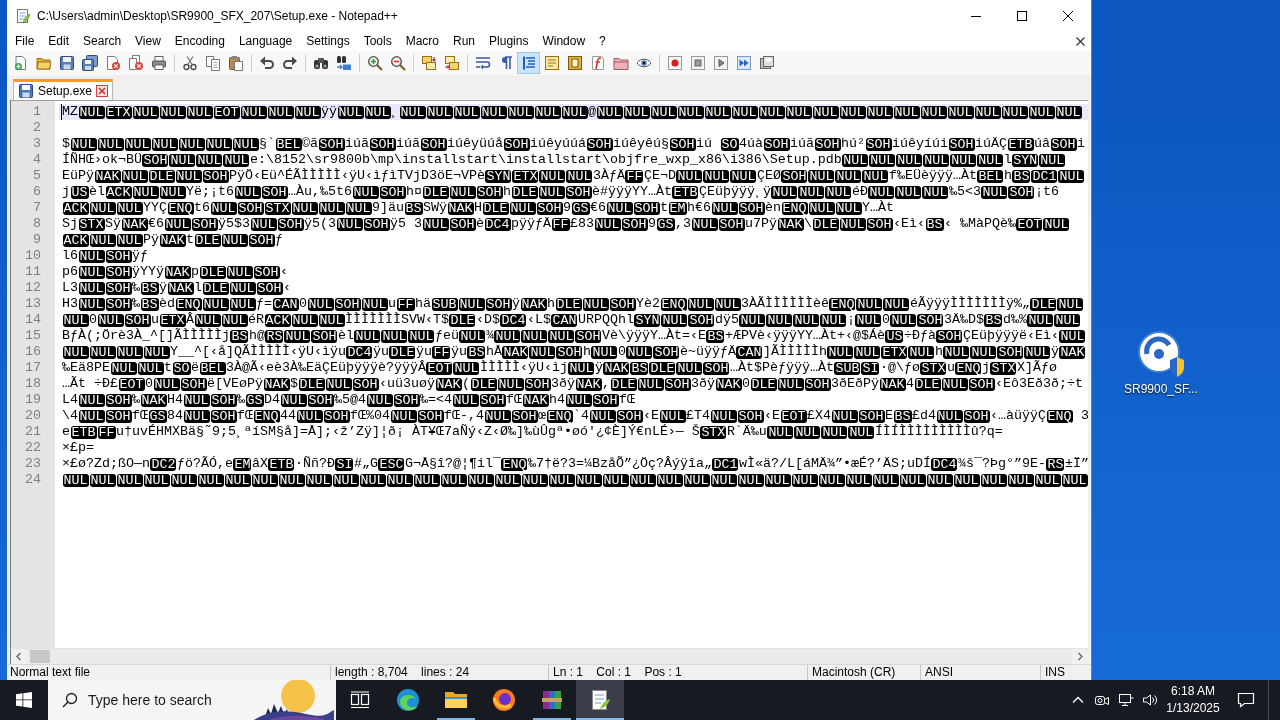  What do you see at coordinates (504, 700) in the screenshot?
I see `fox-globe-icon` at bounding box center [504, 700].